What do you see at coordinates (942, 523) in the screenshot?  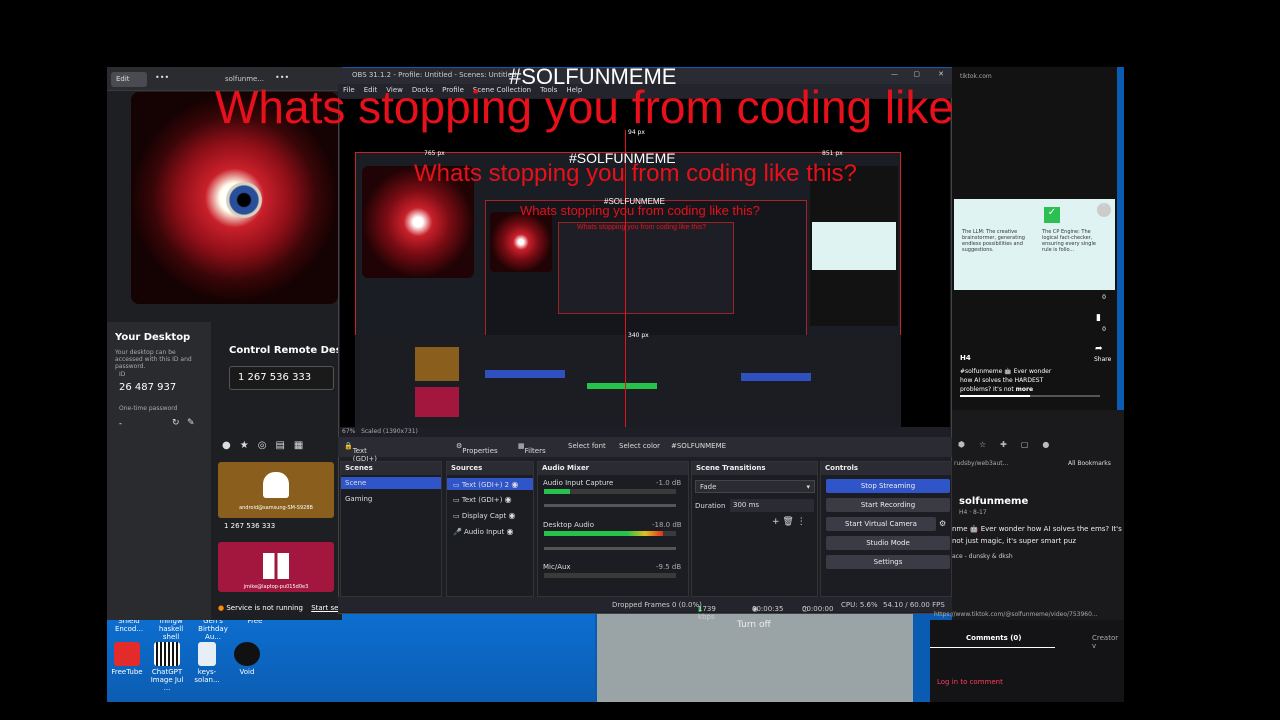 I see `gear-icon: ⚙` at bounding box center [942, 523].